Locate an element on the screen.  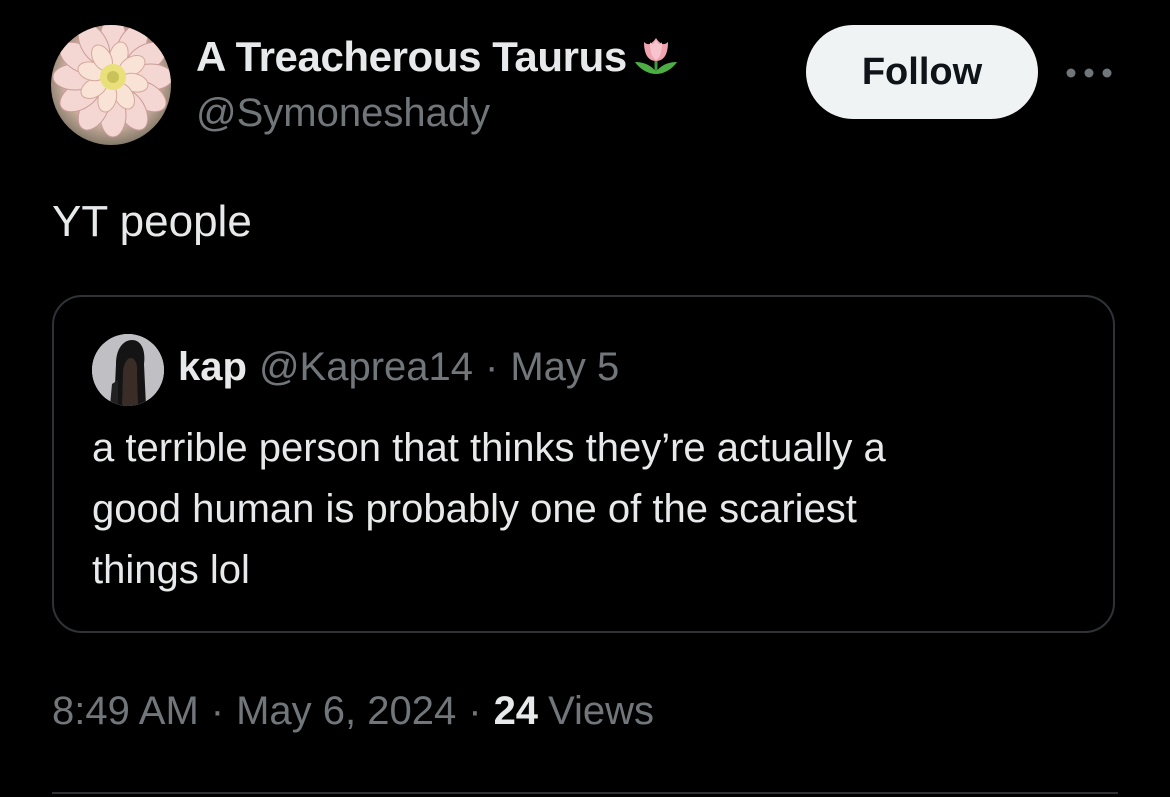
tweet-meta: 8:49 AM · May 6, 2024 · 24 Views is located at coordinates (353, 711).